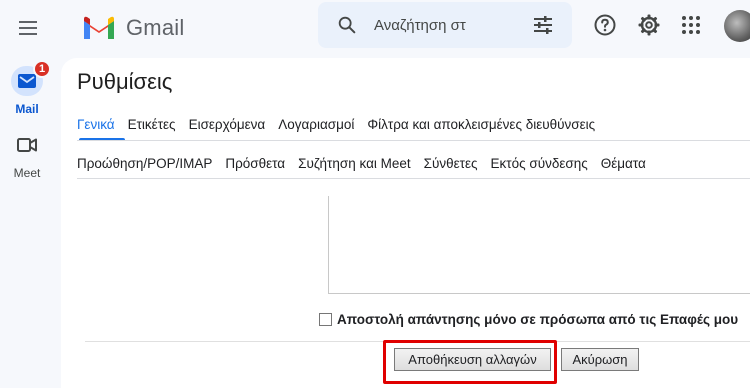  I want to click on cancel-button: Ακύρωση, so click(600, 359).